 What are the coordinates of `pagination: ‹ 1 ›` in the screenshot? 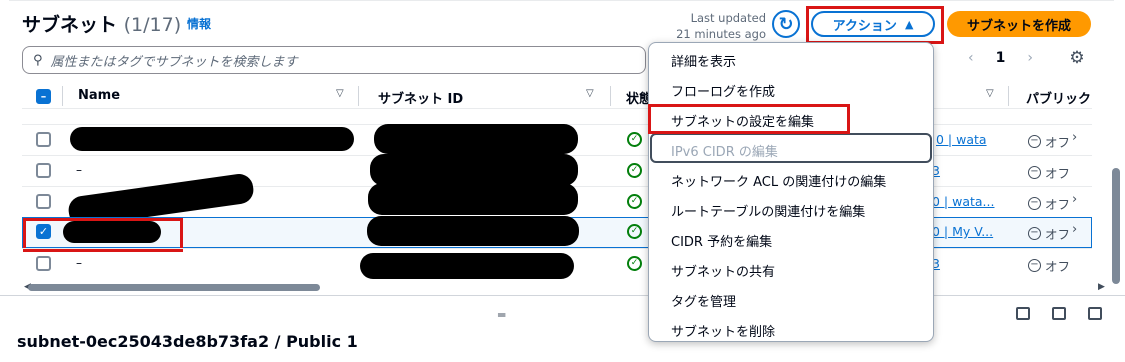 It's located at (1000, 58).